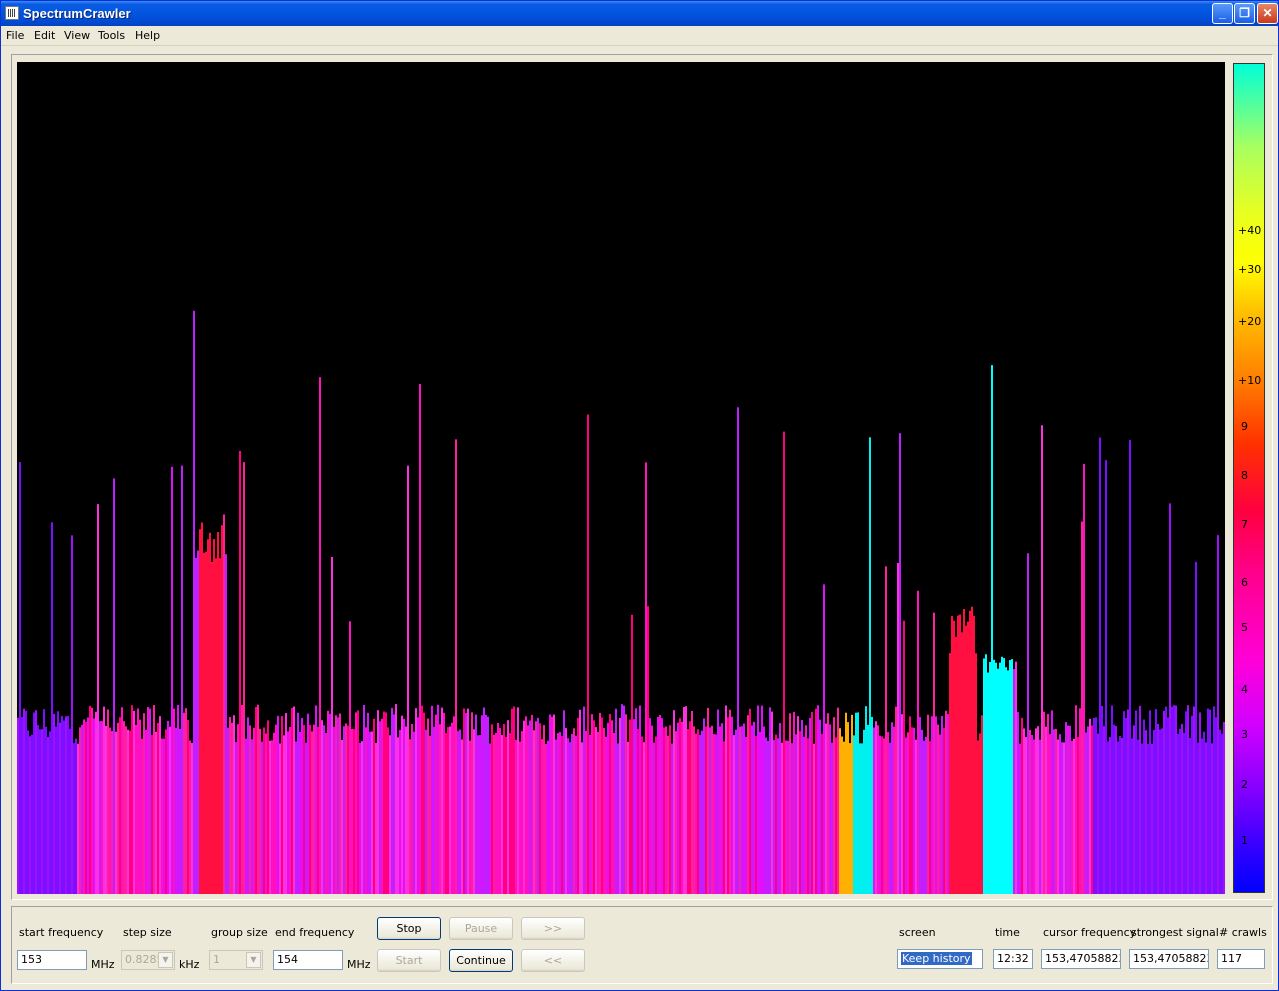  Describe the element at coordinates (165, 960) in the screenshot. I see `chevron-down-icon: ▼` at that location.